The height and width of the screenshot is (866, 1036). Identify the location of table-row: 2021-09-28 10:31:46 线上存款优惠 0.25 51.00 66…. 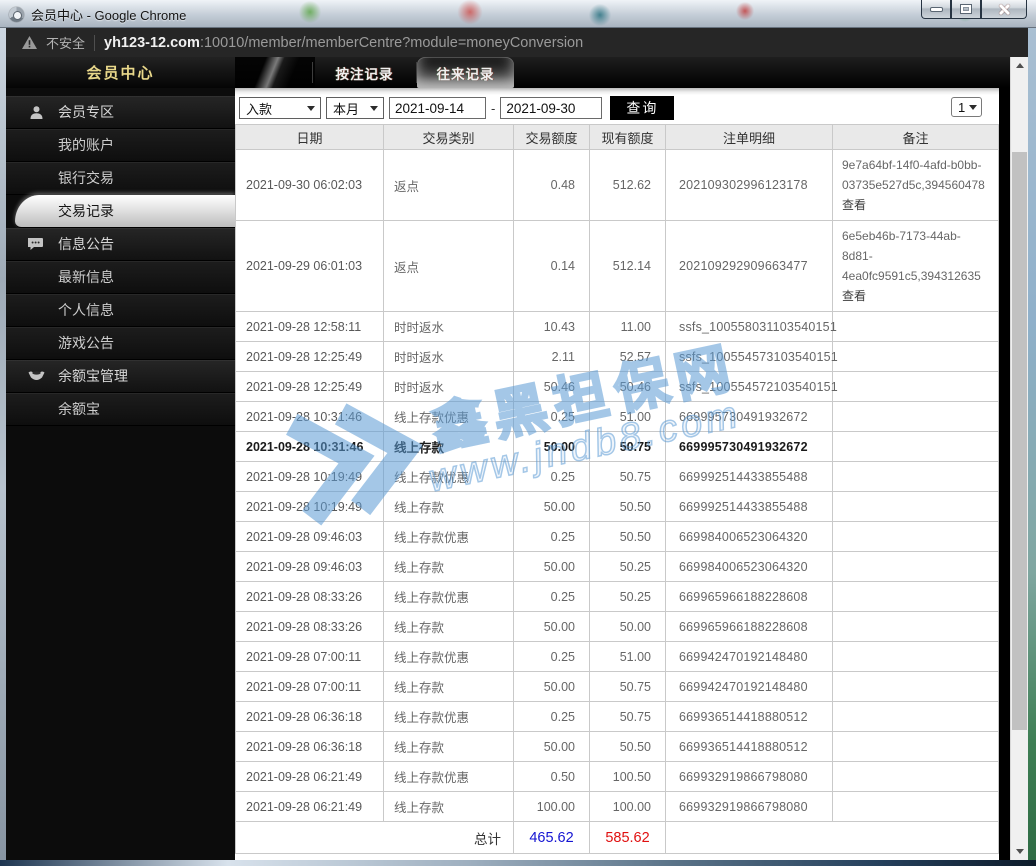
(617, 416).